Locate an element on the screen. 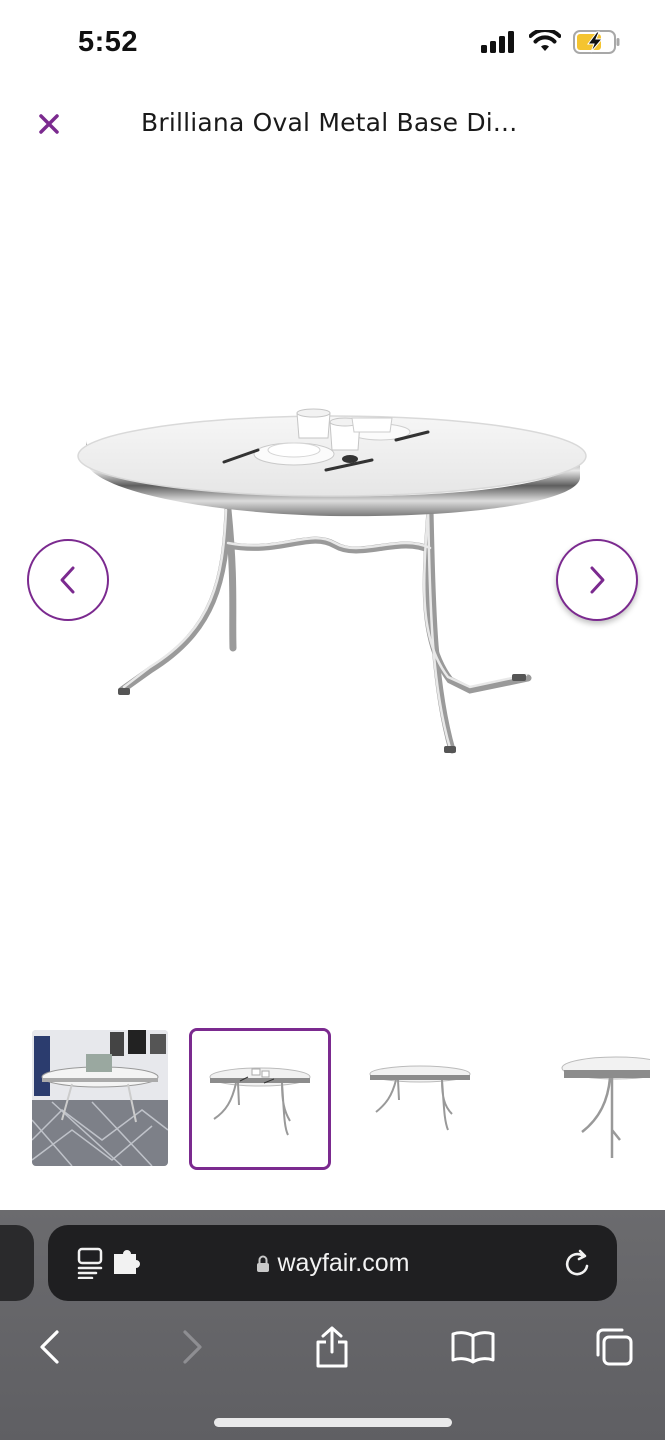  reload-button is located at coordinates (578, 1264).